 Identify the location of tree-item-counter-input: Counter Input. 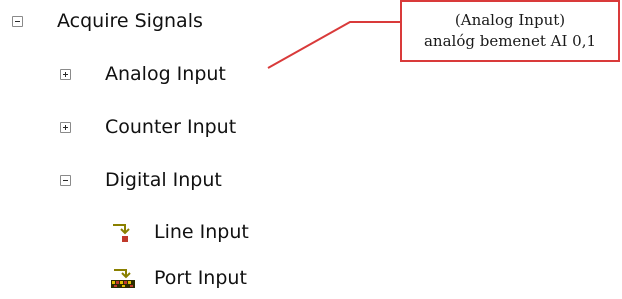
(148, 127).